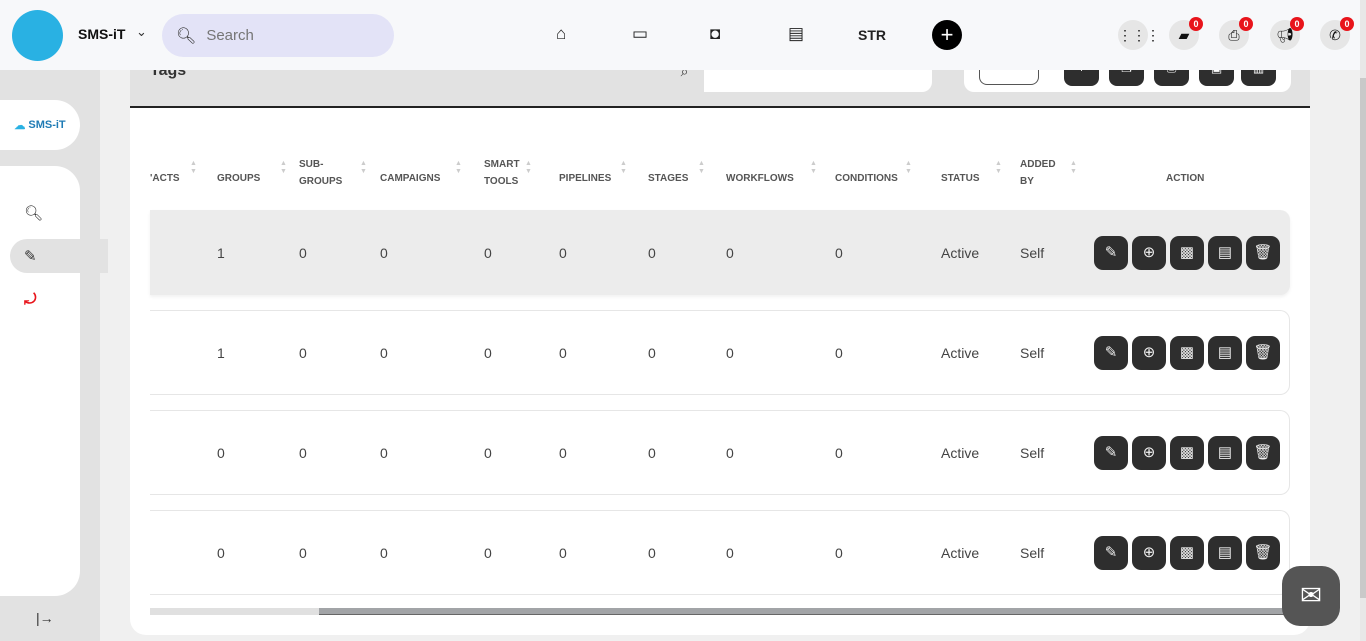 The image size is (1366, 641). I want to click on add-button: +, so click(947, 35).